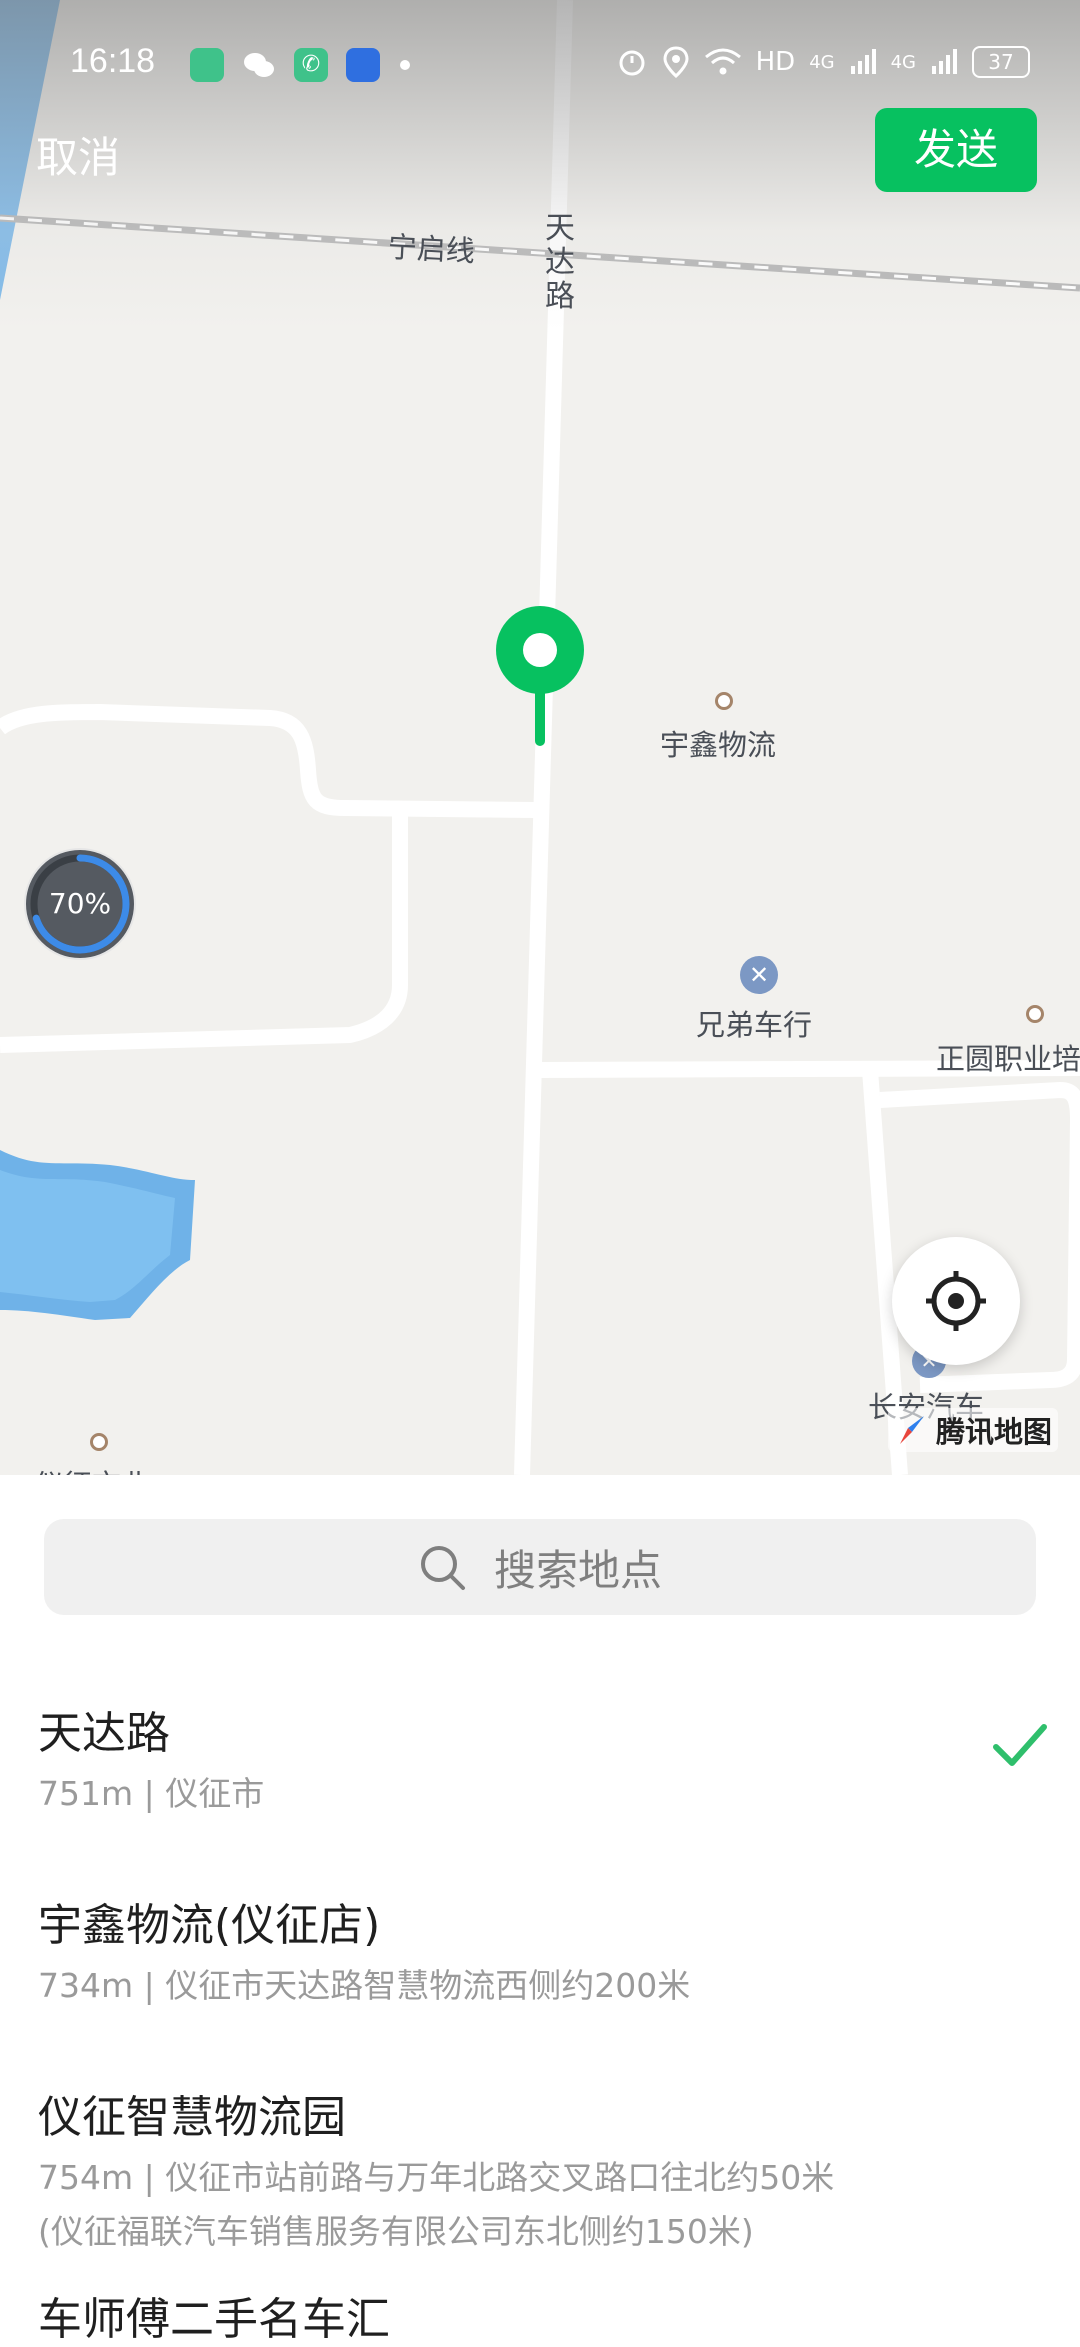 The image size is (1080, 2347). I want to click on location-icon, so click(676, 62).